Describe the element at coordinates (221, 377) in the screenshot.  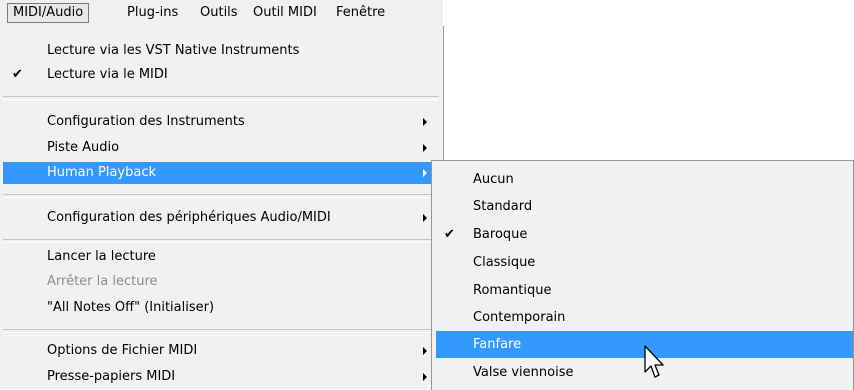
I see `menu-item-presse-papiers-midi: Presse-papiers MIDI` at that location.